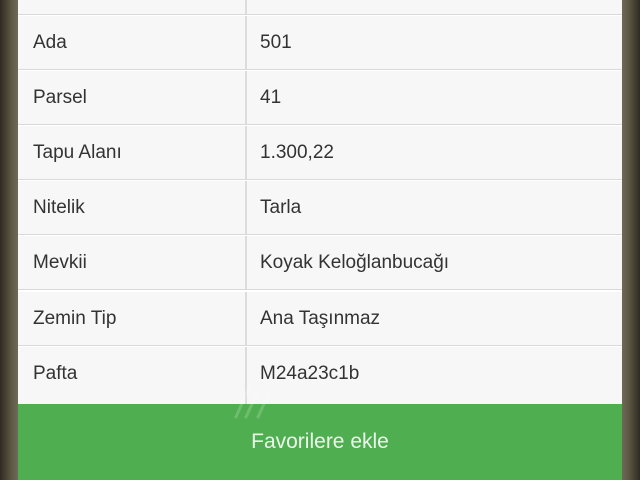  I want to click on row-value: 41, so click(271, 97).